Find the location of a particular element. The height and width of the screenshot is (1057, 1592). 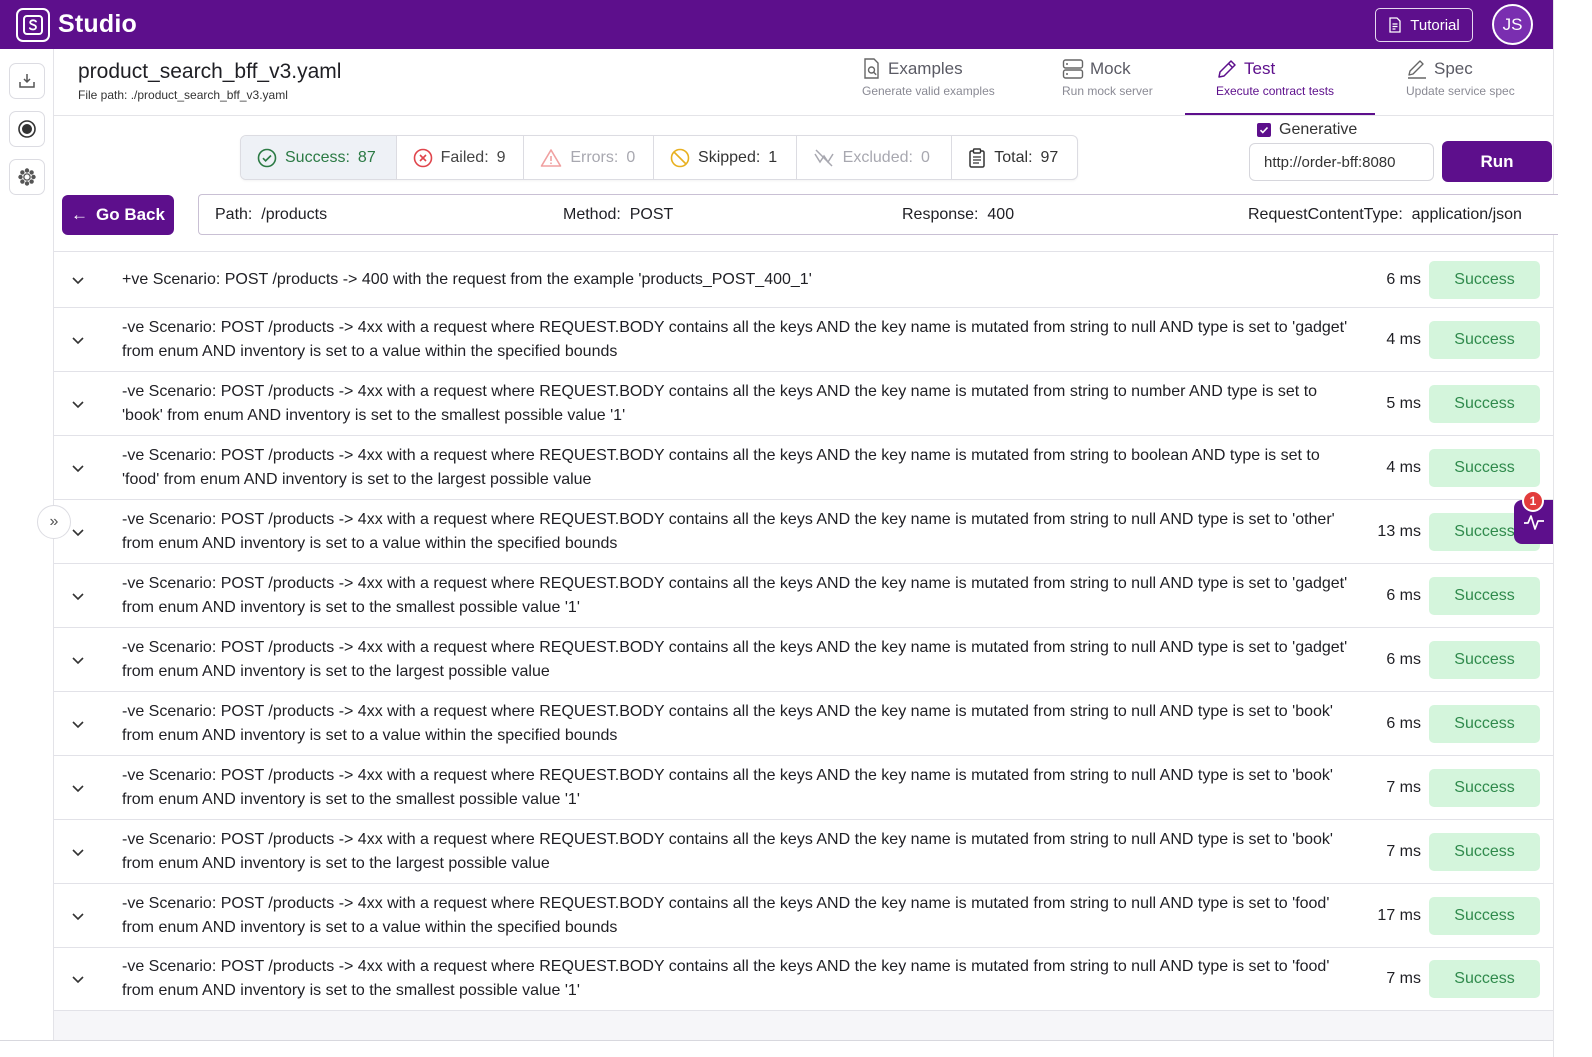

response-label: Response: is located at coordinates (940, 214).